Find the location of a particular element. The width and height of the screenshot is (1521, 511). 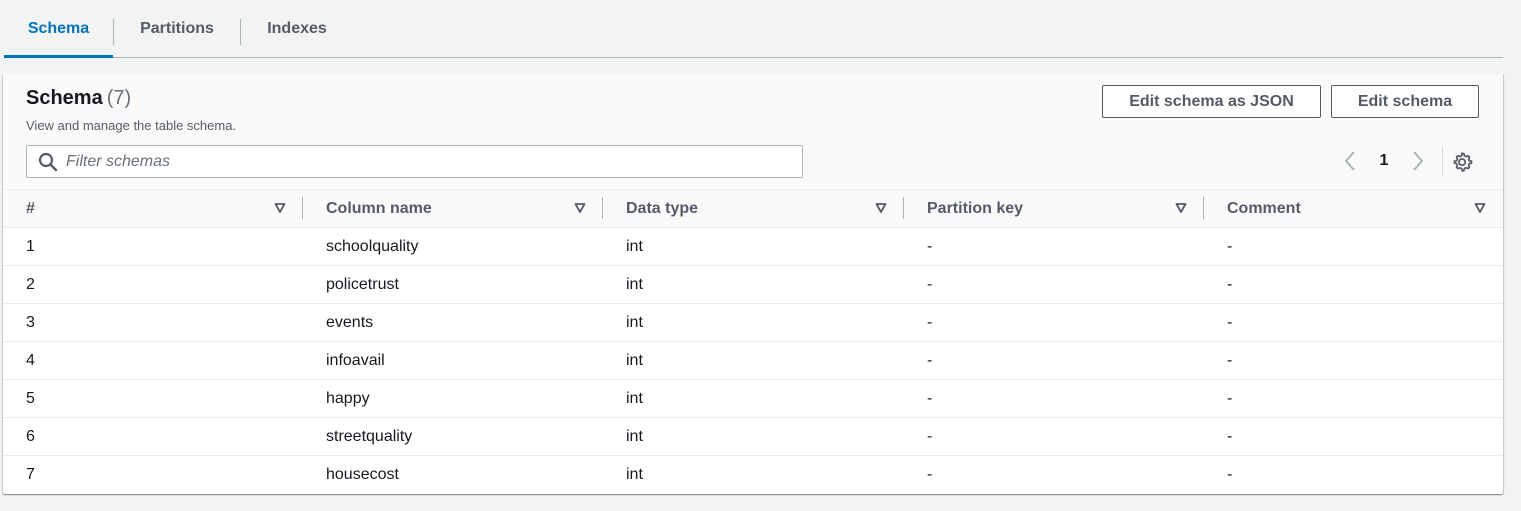

table-row: 5 happy int - - is located at coordinates (753, 398).